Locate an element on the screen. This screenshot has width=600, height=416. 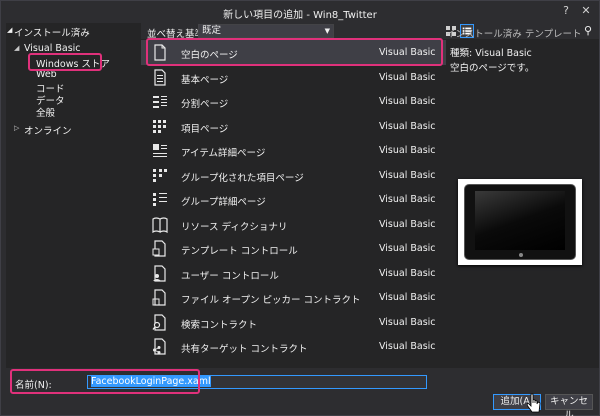
template-name: グループ詳細ページ is located at coordinates (223, 202).